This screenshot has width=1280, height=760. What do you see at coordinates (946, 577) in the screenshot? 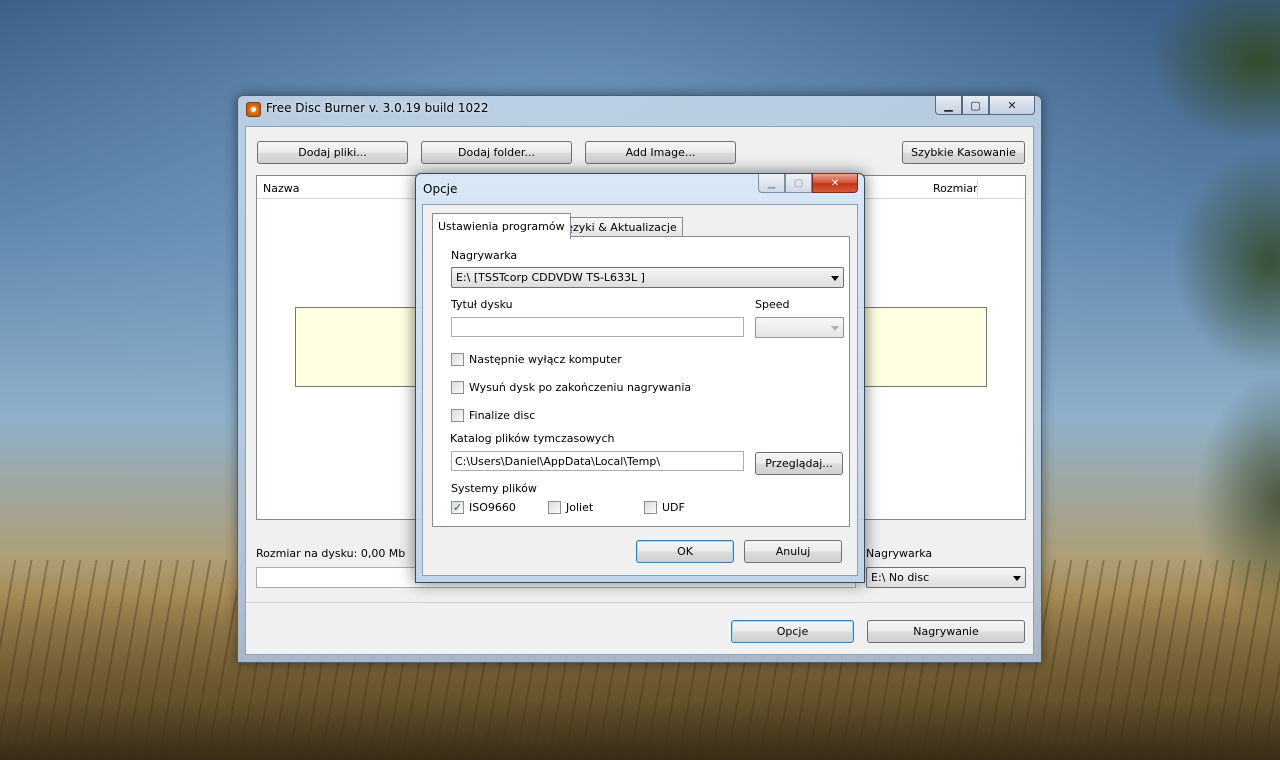
I see `burner-select: E:\ No disc` at bounding box center [946, 577].